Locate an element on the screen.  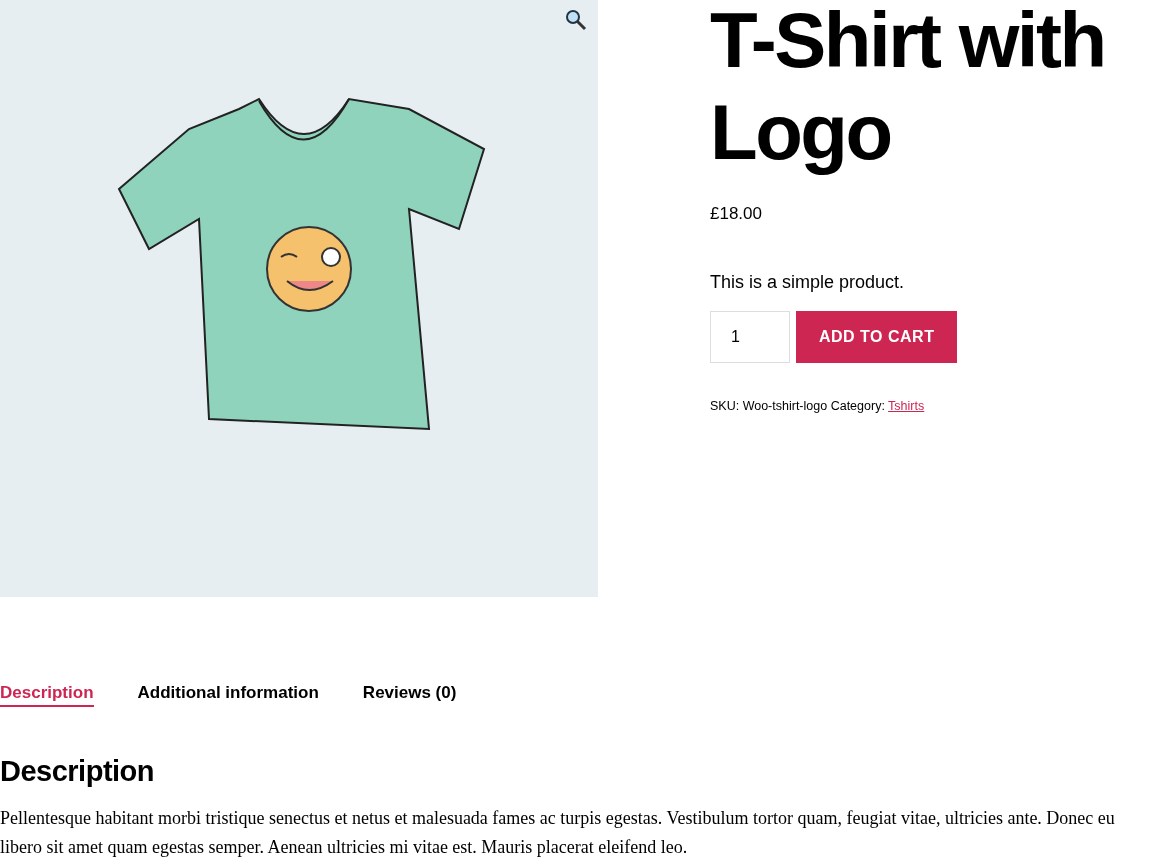
product-price: £18.00 is located at coordinates (736, 214).